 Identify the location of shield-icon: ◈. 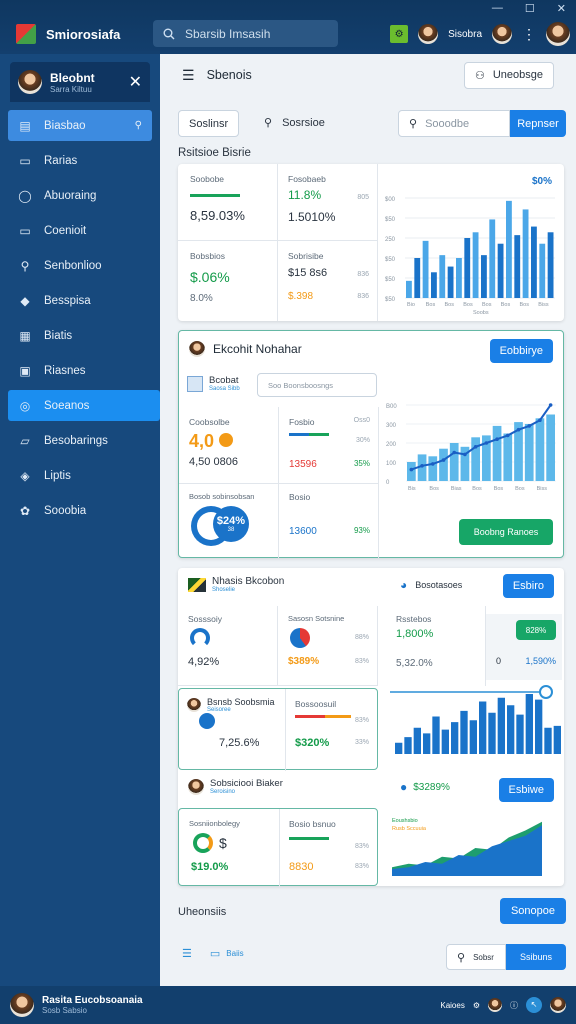
(25, 475).